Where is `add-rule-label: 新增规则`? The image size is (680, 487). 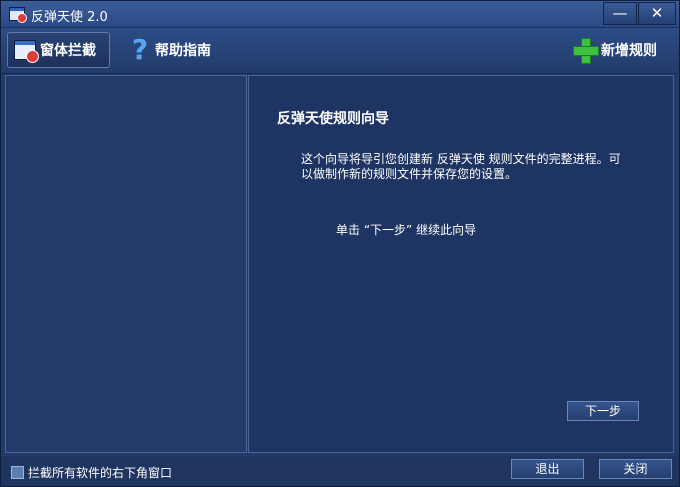
add-rule-label: 新增规则 is located at coordinates (629, 51).